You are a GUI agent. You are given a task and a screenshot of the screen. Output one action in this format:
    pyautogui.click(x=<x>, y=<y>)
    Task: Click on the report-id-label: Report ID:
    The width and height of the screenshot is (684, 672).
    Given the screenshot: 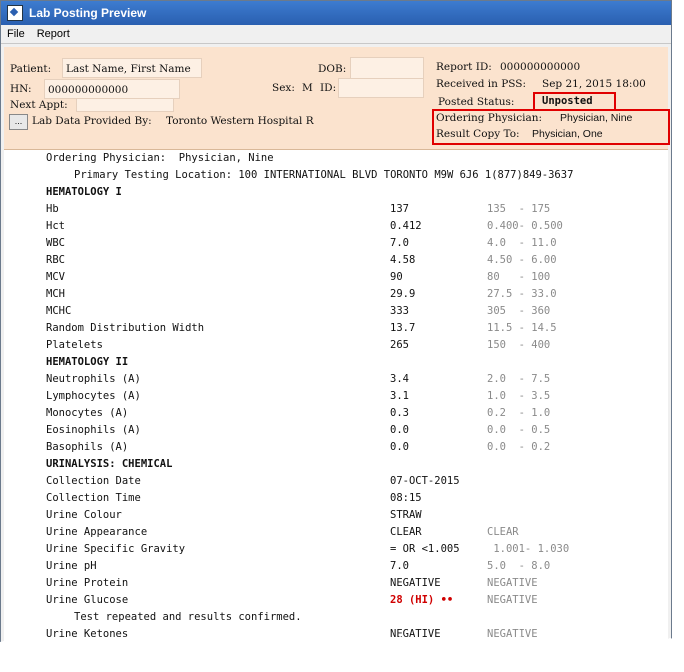 What is the action you would take?
    pyautogui.click(x=464, y=67)
    